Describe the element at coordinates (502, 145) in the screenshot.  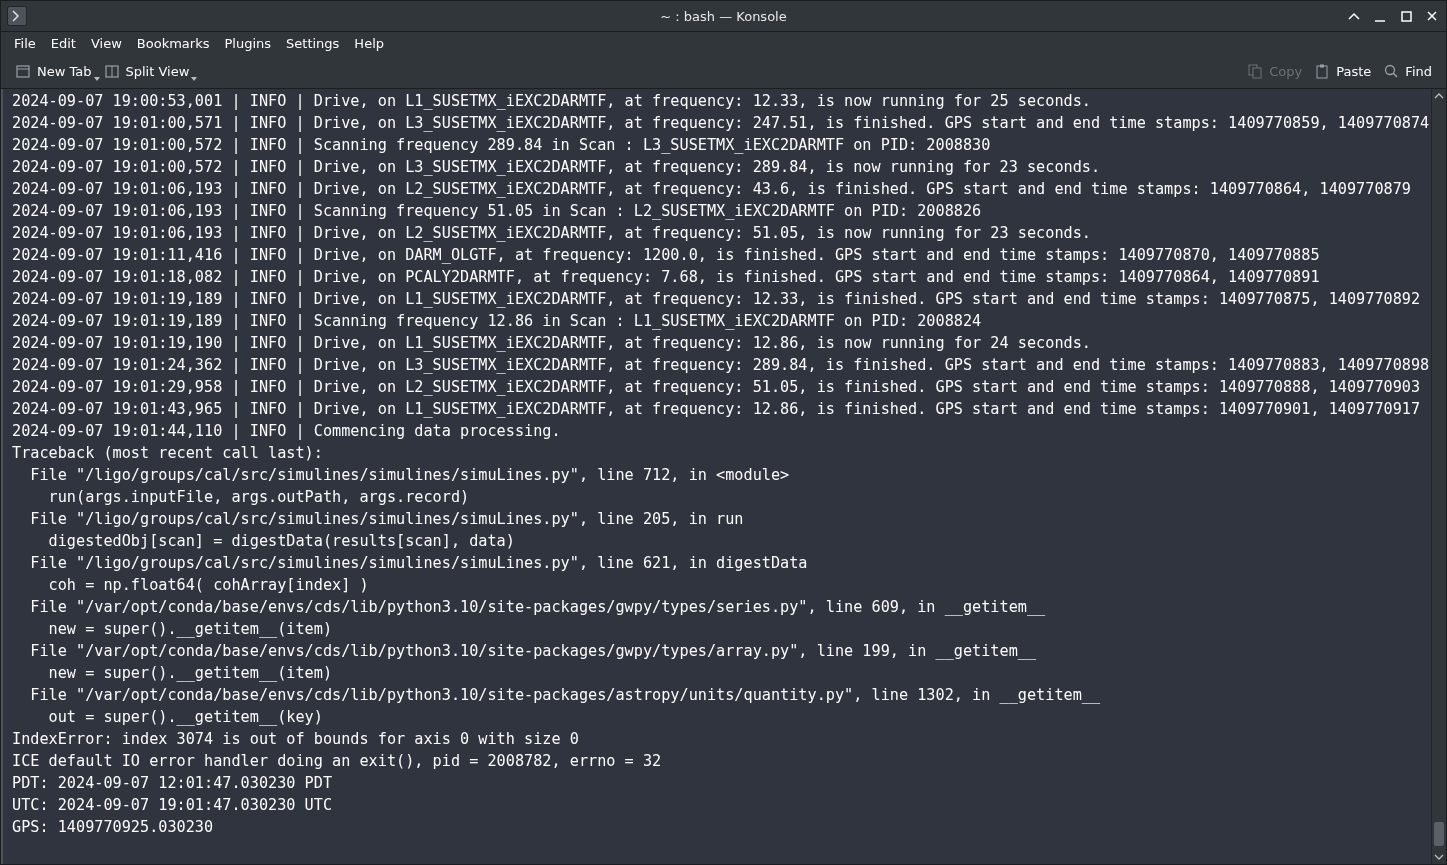
I see `terminal-line: 2024-09-07 19:01:00,572 | INFO | Scanning frequency 289.84 in Scan : L3_SUSETMX_iEXC2DARMTF on PID: 2008830` at that location.